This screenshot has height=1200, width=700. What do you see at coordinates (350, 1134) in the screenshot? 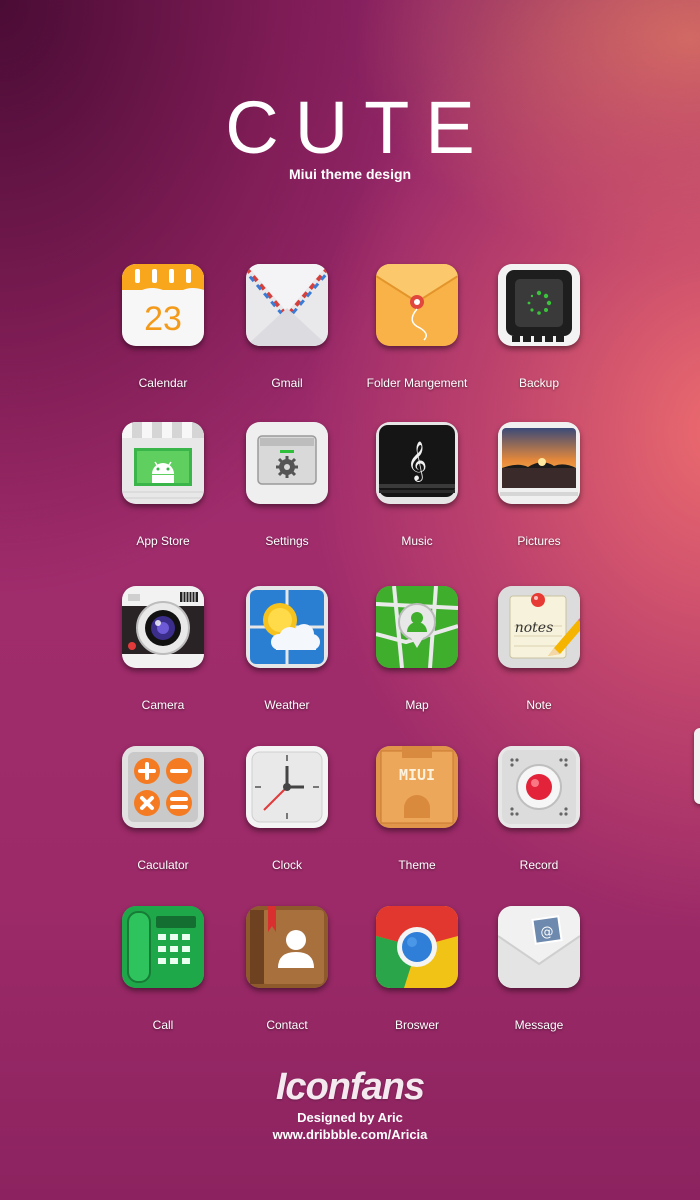
I see `website-link: www.dribbble.com/Aricia` at bounding box center [350, 1134].